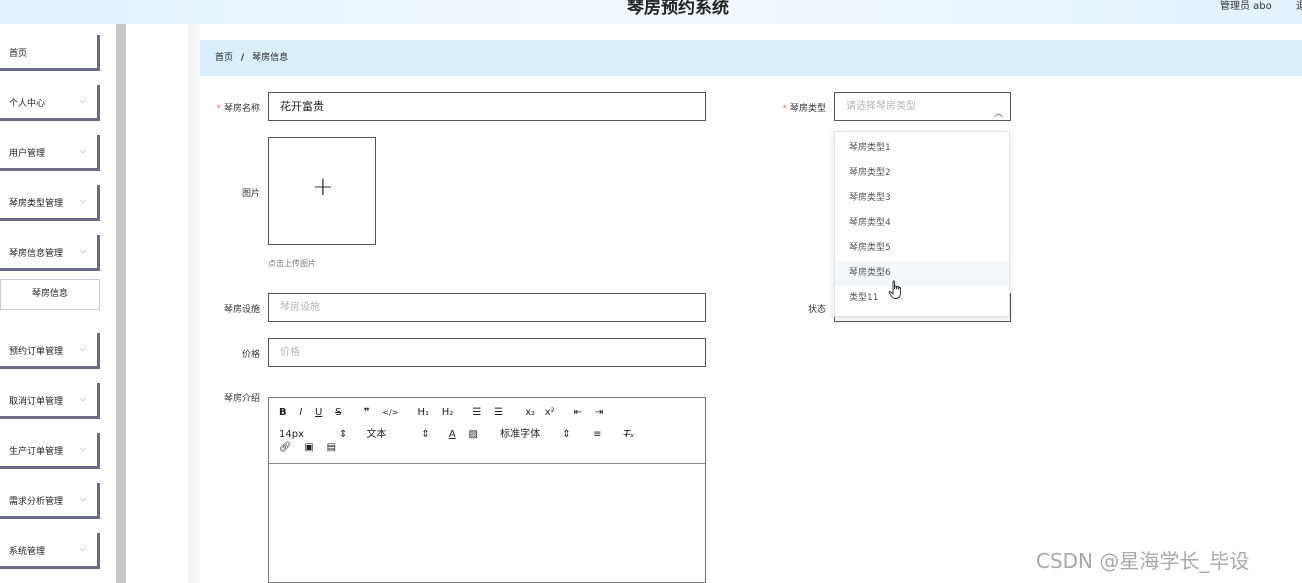  What do you see at coordinates (881, 106) in the screenshot?
I see `room-type-placeholder: 请选择琴房类型` at bounding box center [881, 106].